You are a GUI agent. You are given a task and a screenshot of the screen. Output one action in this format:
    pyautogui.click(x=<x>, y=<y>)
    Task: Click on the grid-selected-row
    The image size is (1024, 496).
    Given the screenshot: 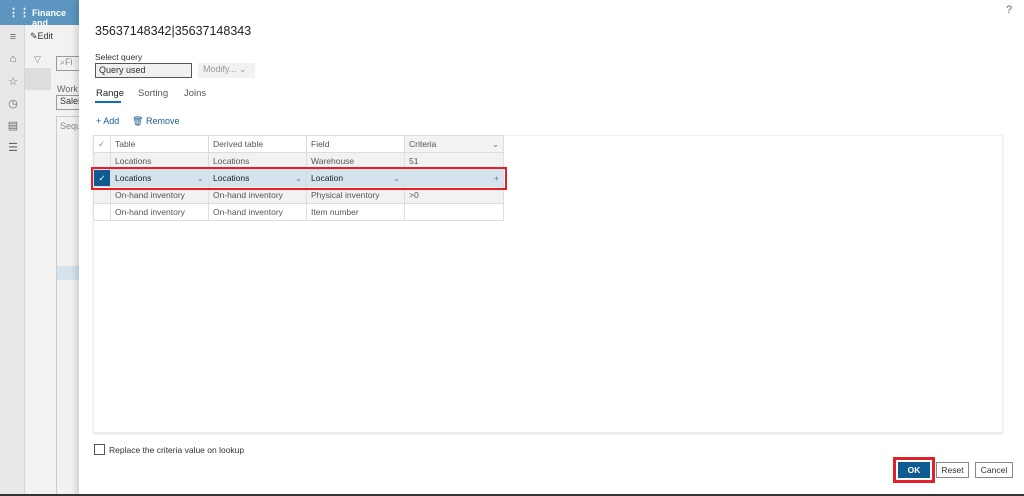 What is the action you would take?
    pyautogui.click(x=68, y=273)
    